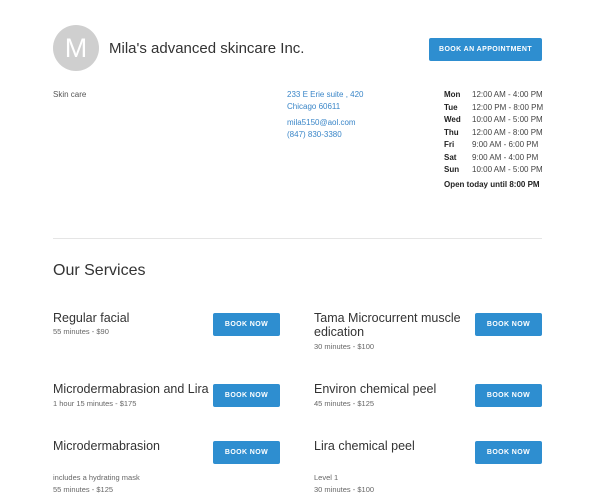 This screenshot has height=504, width=600. I want to click on service-name-line-2: edication, so click(339, 332).